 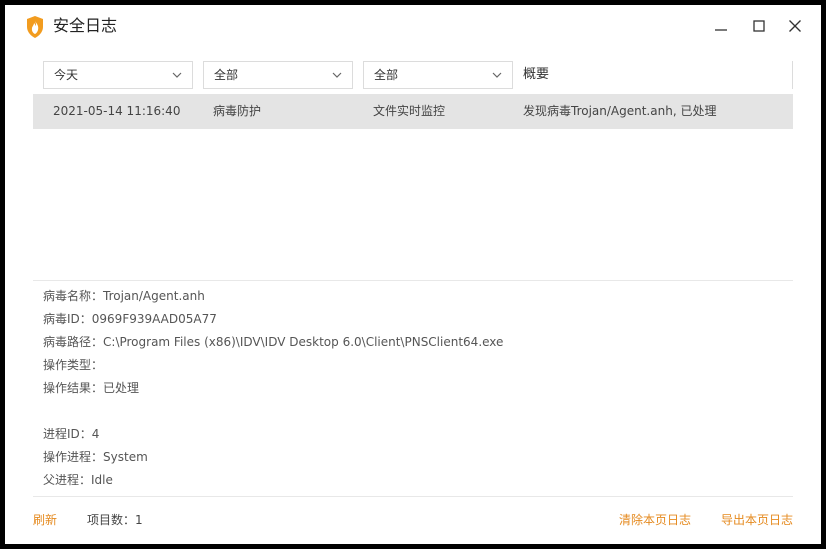 I want to click on filter-row: 今天 全部 全部 概要, so click(x=413, y=75).